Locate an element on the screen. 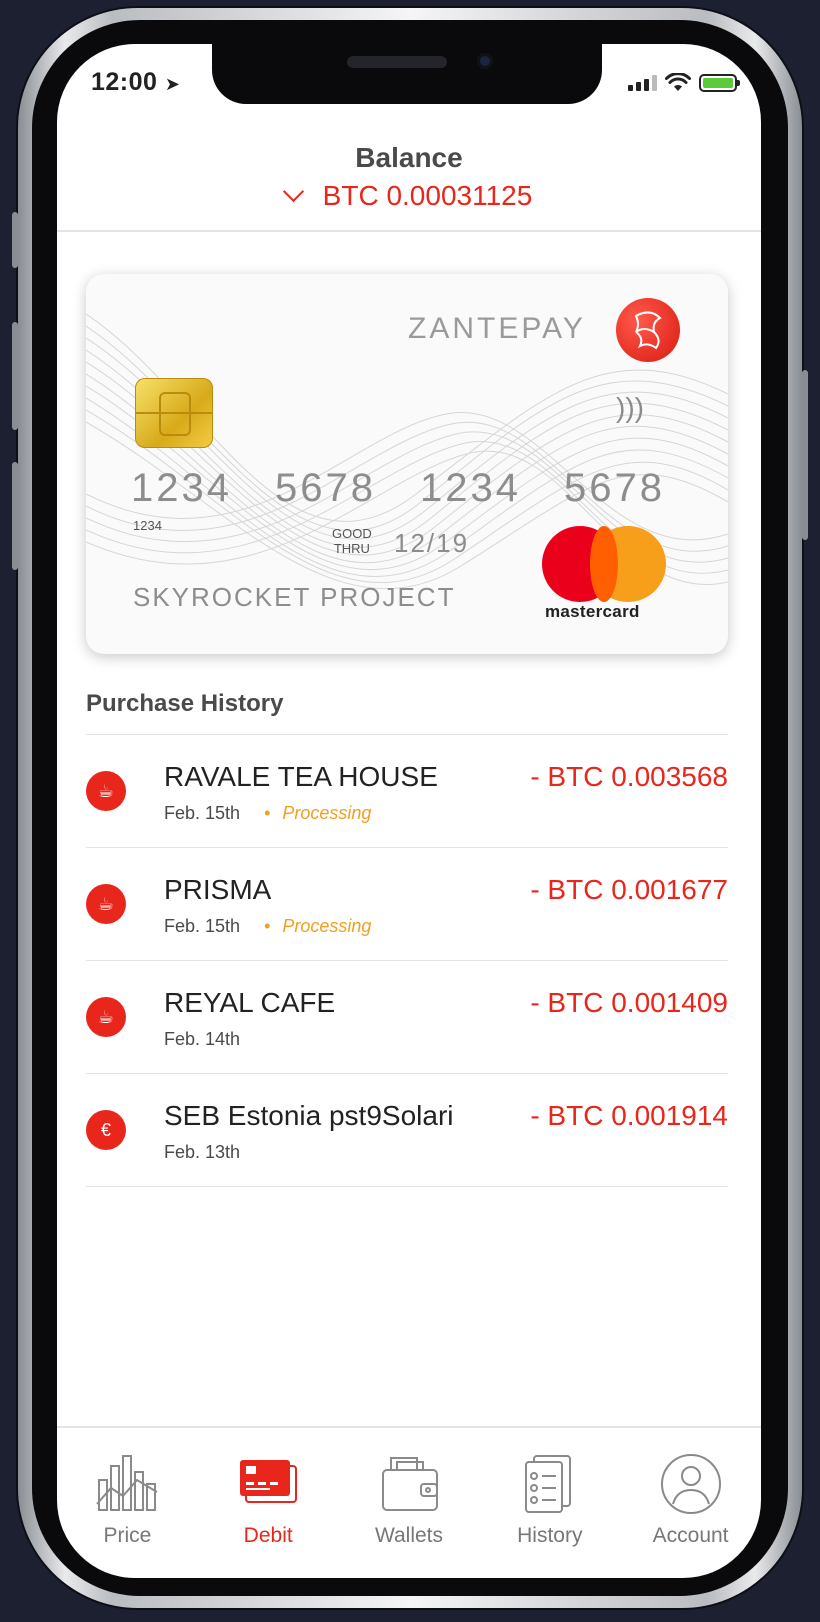  card-number-group-1: 1234 is located at coordinates (181, 488).